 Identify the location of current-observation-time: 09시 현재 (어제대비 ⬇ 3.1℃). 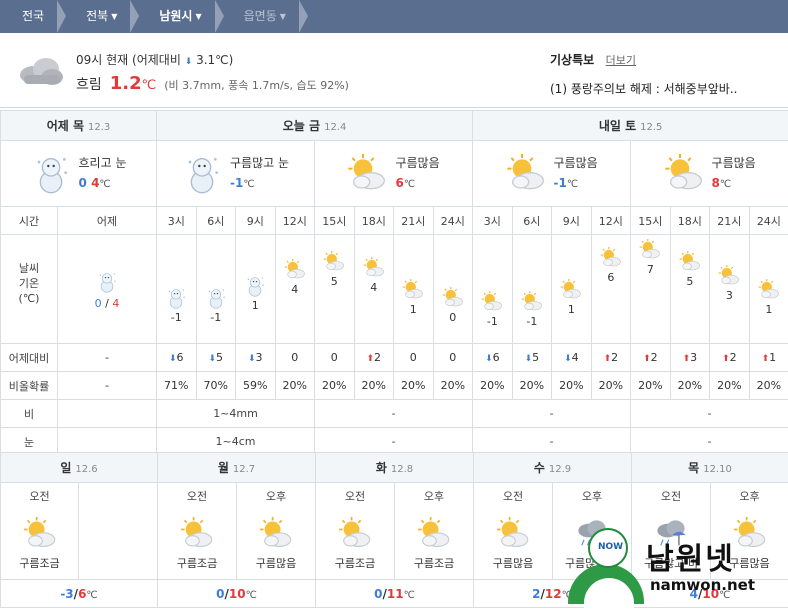
(155, 60).